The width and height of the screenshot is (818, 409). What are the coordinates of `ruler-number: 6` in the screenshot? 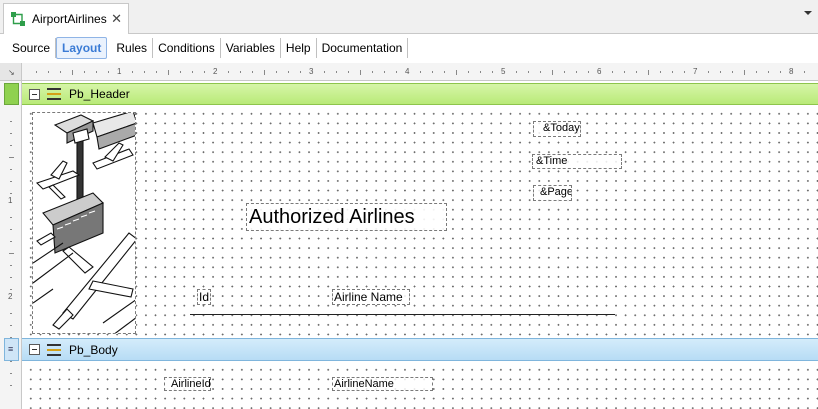 It's located at (599, 71).